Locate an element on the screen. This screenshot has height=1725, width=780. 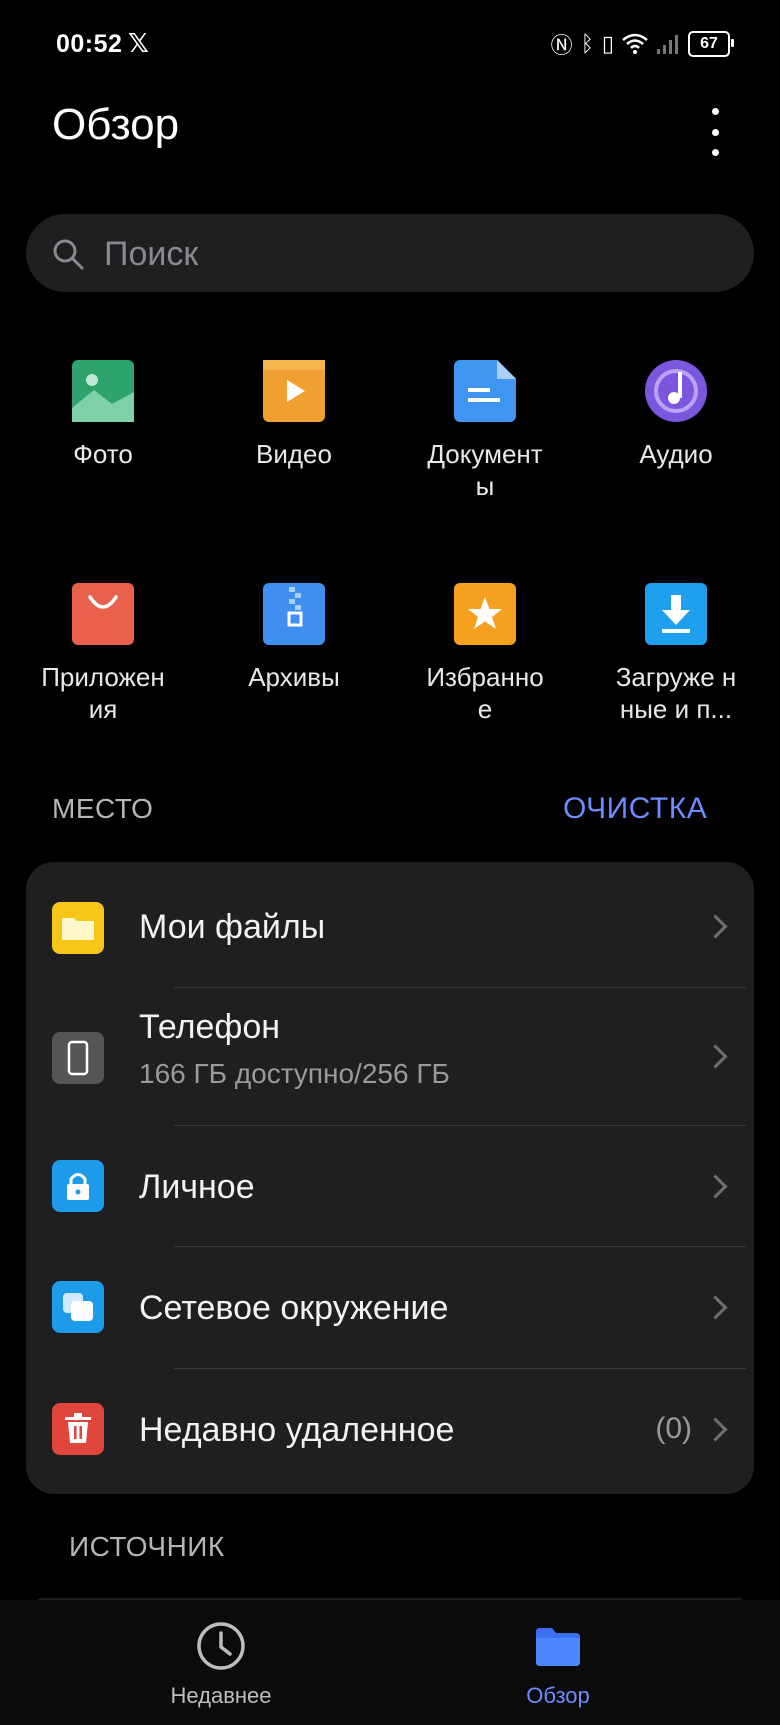
category-label: Приложен ия is located at coordinates (103, 693).